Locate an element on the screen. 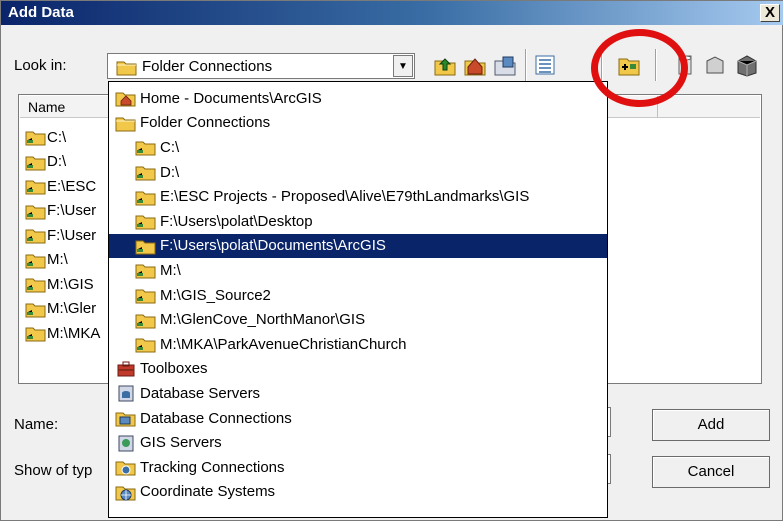  name-column-header: Name is located at coordinates (66, 107).